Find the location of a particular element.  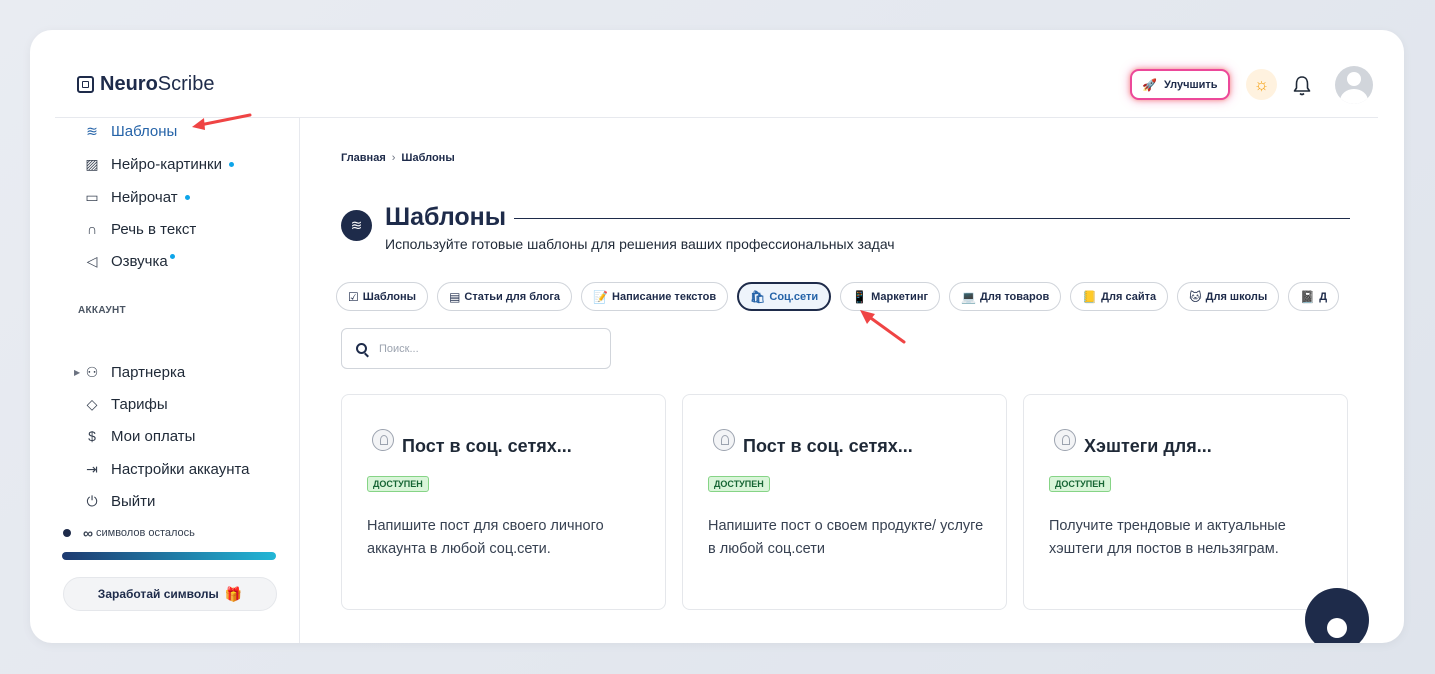

theme-toggle-sun-icon: ☼ is located at coordinates (1261, 84).